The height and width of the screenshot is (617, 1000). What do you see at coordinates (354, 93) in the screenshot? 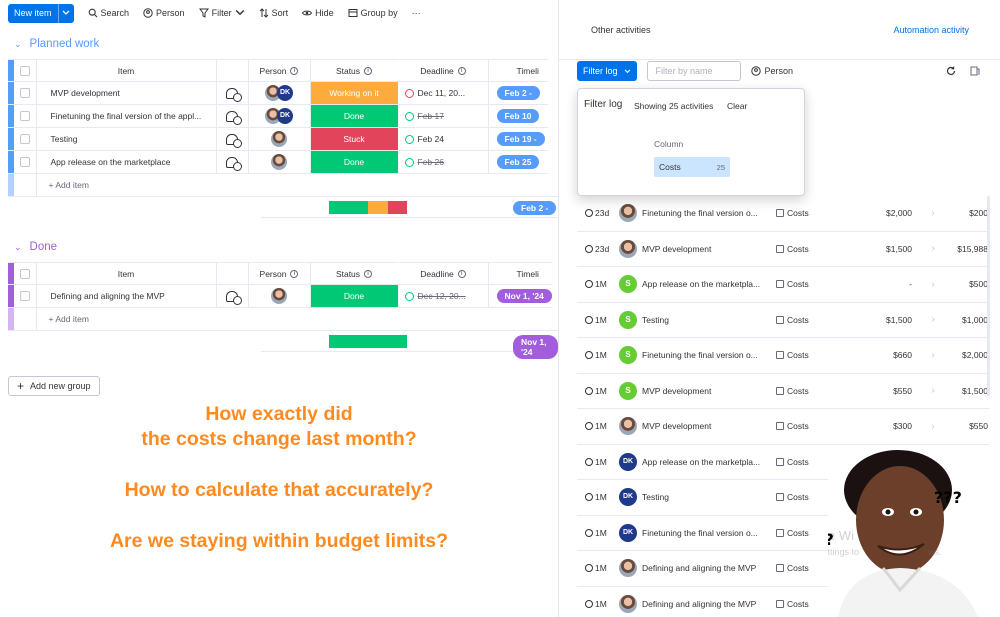
I see `status-label: Working on it` at bounding box center [354, 93].